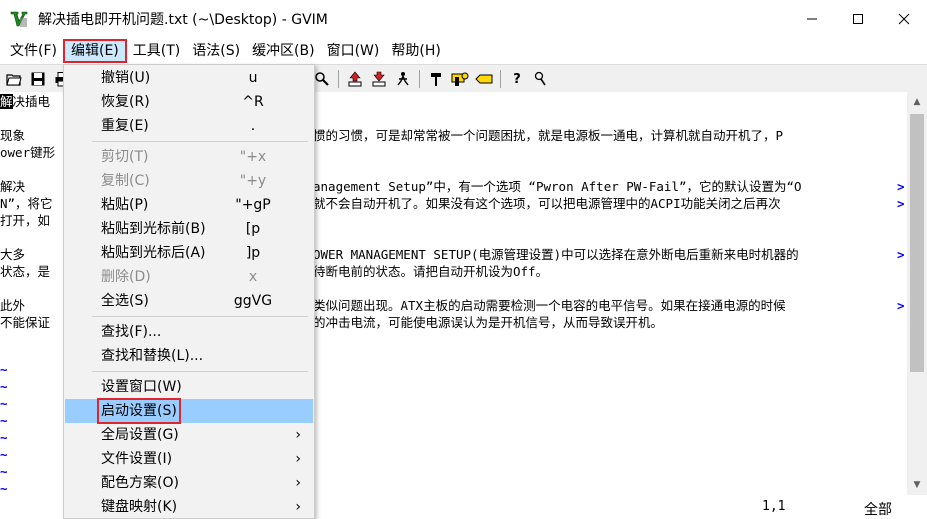 The image size is (927, 519). I want to click on load-session-button, so click(355, 79).